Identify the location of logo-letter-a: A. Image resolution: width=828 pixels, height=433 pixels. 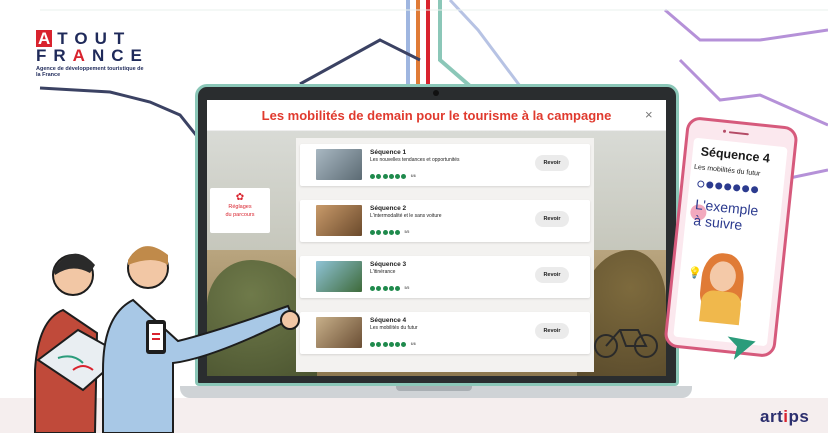
(44, 38).